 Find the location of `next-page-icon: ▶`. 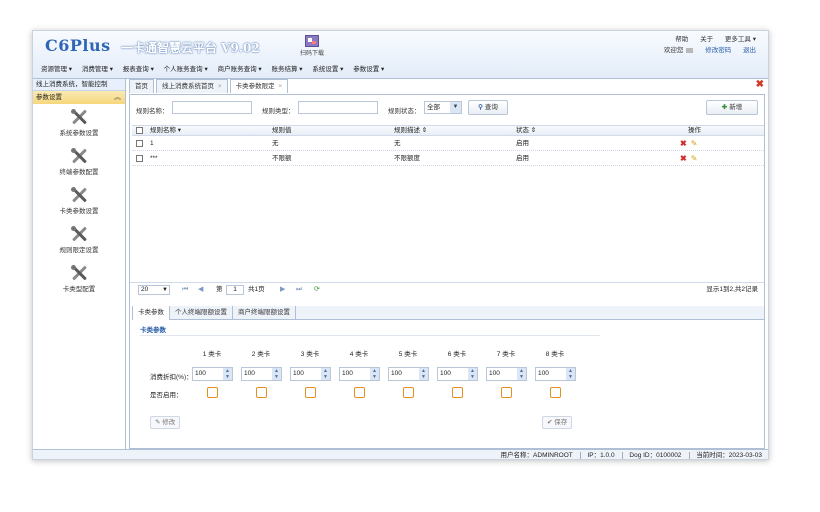

next-page-icon: ▶ is located at coordinates (282, 290).